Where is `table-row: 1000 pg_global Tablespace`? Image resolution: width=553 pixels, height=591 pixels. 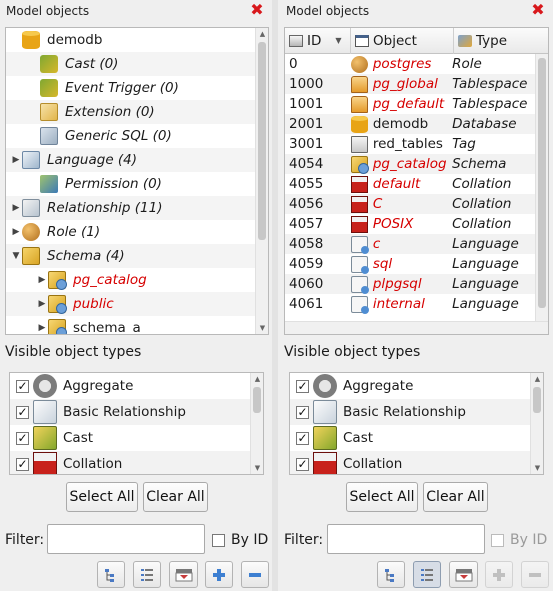 table-row: 1000 pg_global Tablespace is located at coordinates (410, 84).